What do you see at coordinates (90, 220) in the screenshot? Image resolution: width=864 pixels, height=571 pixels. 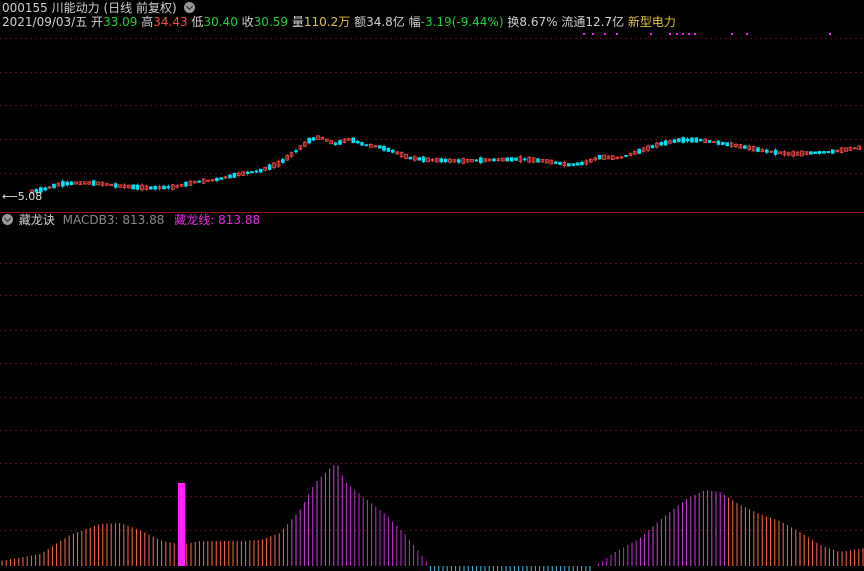 I see `macdb3-label: MACDB3:` at bounding box center [90, 220].